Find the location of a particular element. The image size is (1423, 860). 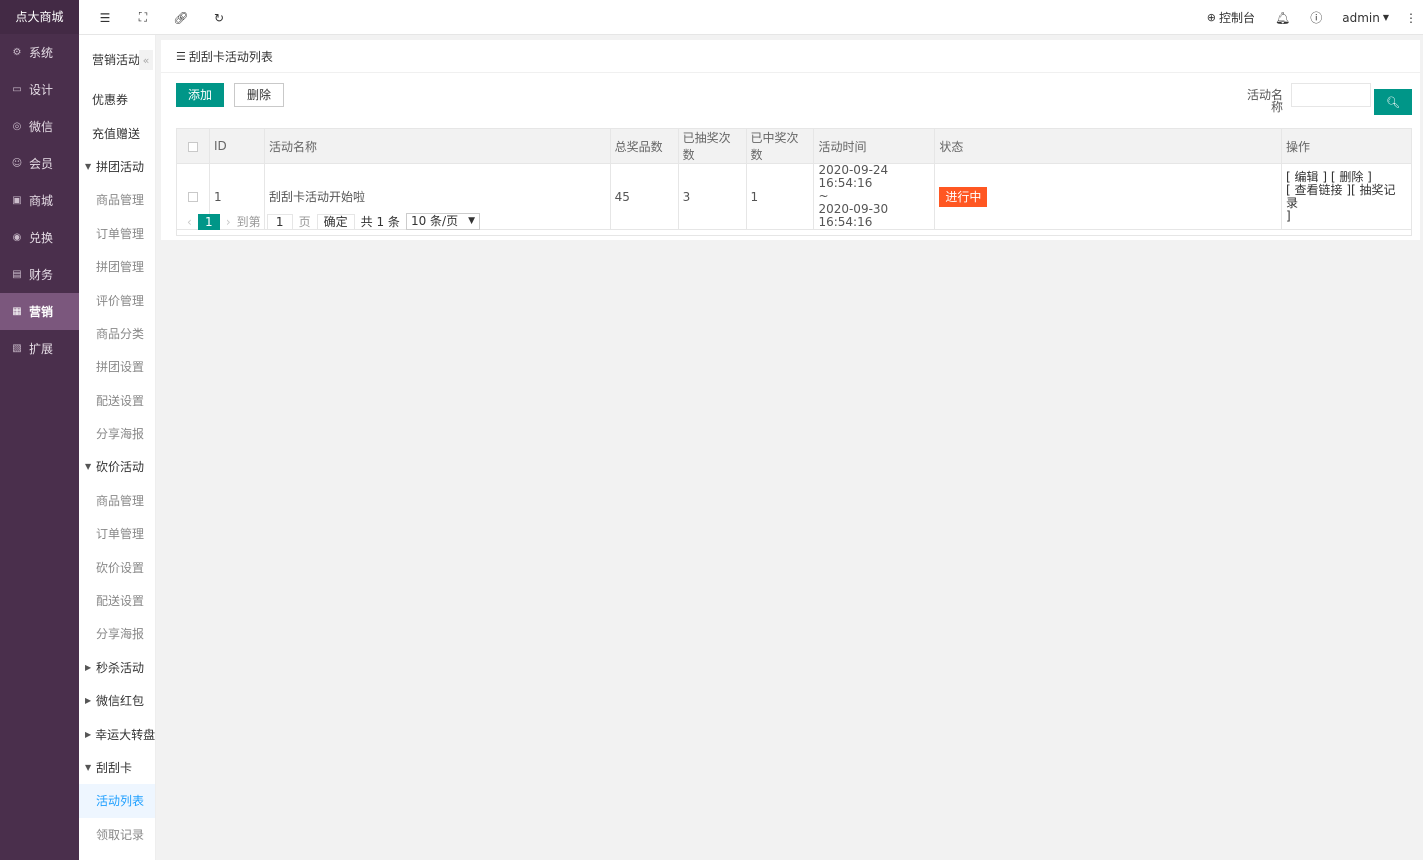

sub-nav-group: ▶ 秒杀活动 is located at coordinates (117, 667).